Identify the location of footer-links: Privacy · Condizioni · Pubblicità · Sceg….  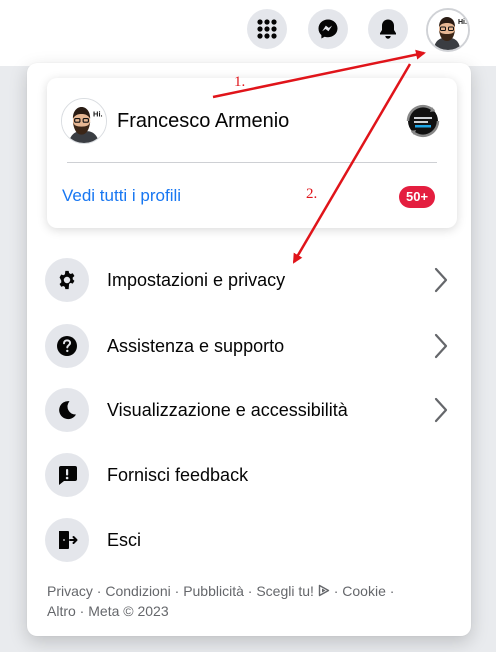
(221, 601).